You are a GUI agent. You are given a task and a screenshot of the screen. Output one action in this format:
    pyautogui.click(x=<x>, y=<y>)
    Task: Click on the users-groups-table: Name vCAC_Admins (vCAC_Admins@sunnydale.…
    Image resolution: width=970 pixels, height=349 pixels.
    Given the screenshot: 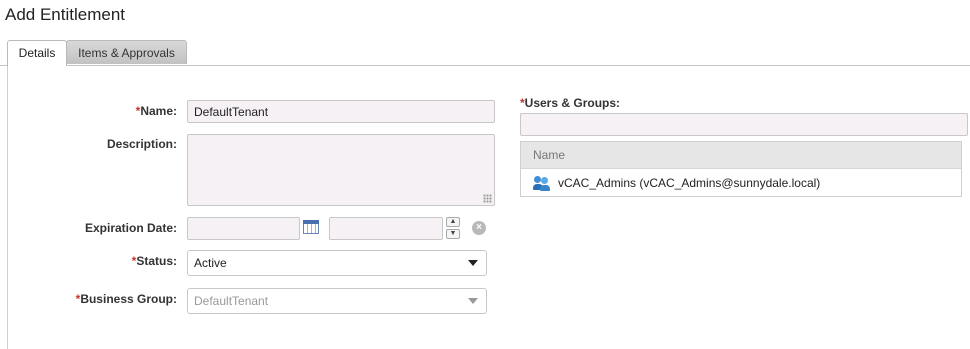 What is the action you would take?
    pyautogui.click(x=741, y=169)
    